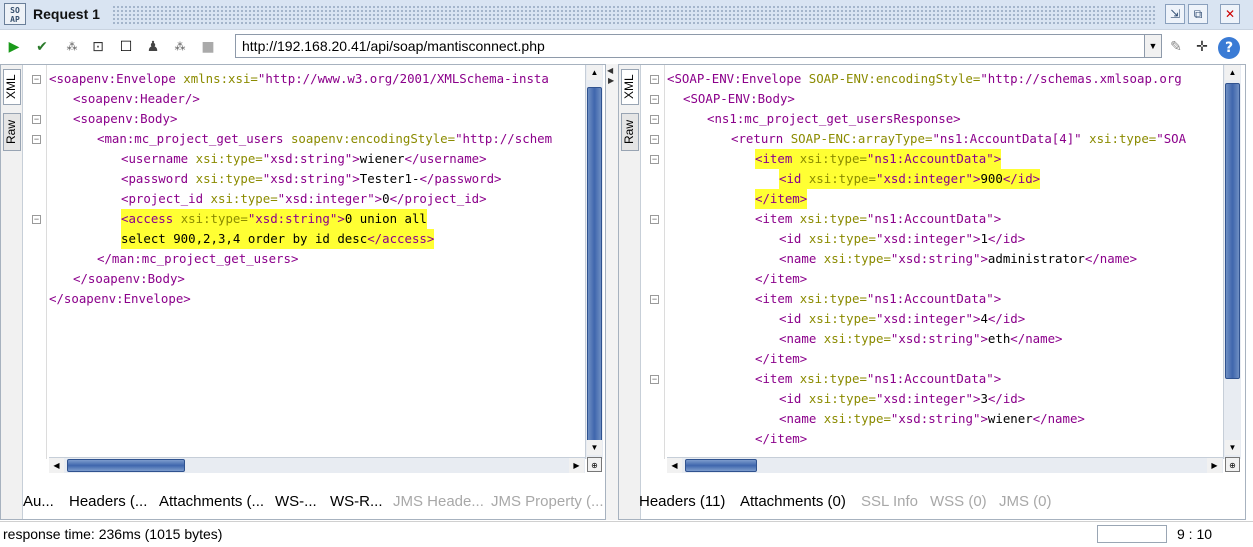 The image size is (1253, 547). I want to click on response-tab-raw: Raw, so click(630, 132).